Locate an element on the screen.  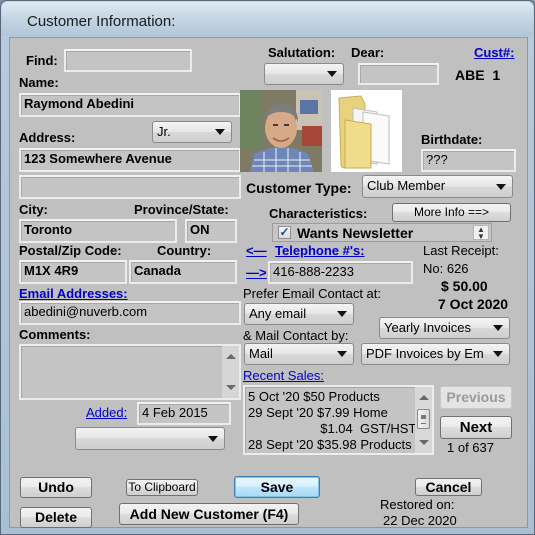
wants-newsletter-label: Wants Newsletter is located at coordinates (355, 233).